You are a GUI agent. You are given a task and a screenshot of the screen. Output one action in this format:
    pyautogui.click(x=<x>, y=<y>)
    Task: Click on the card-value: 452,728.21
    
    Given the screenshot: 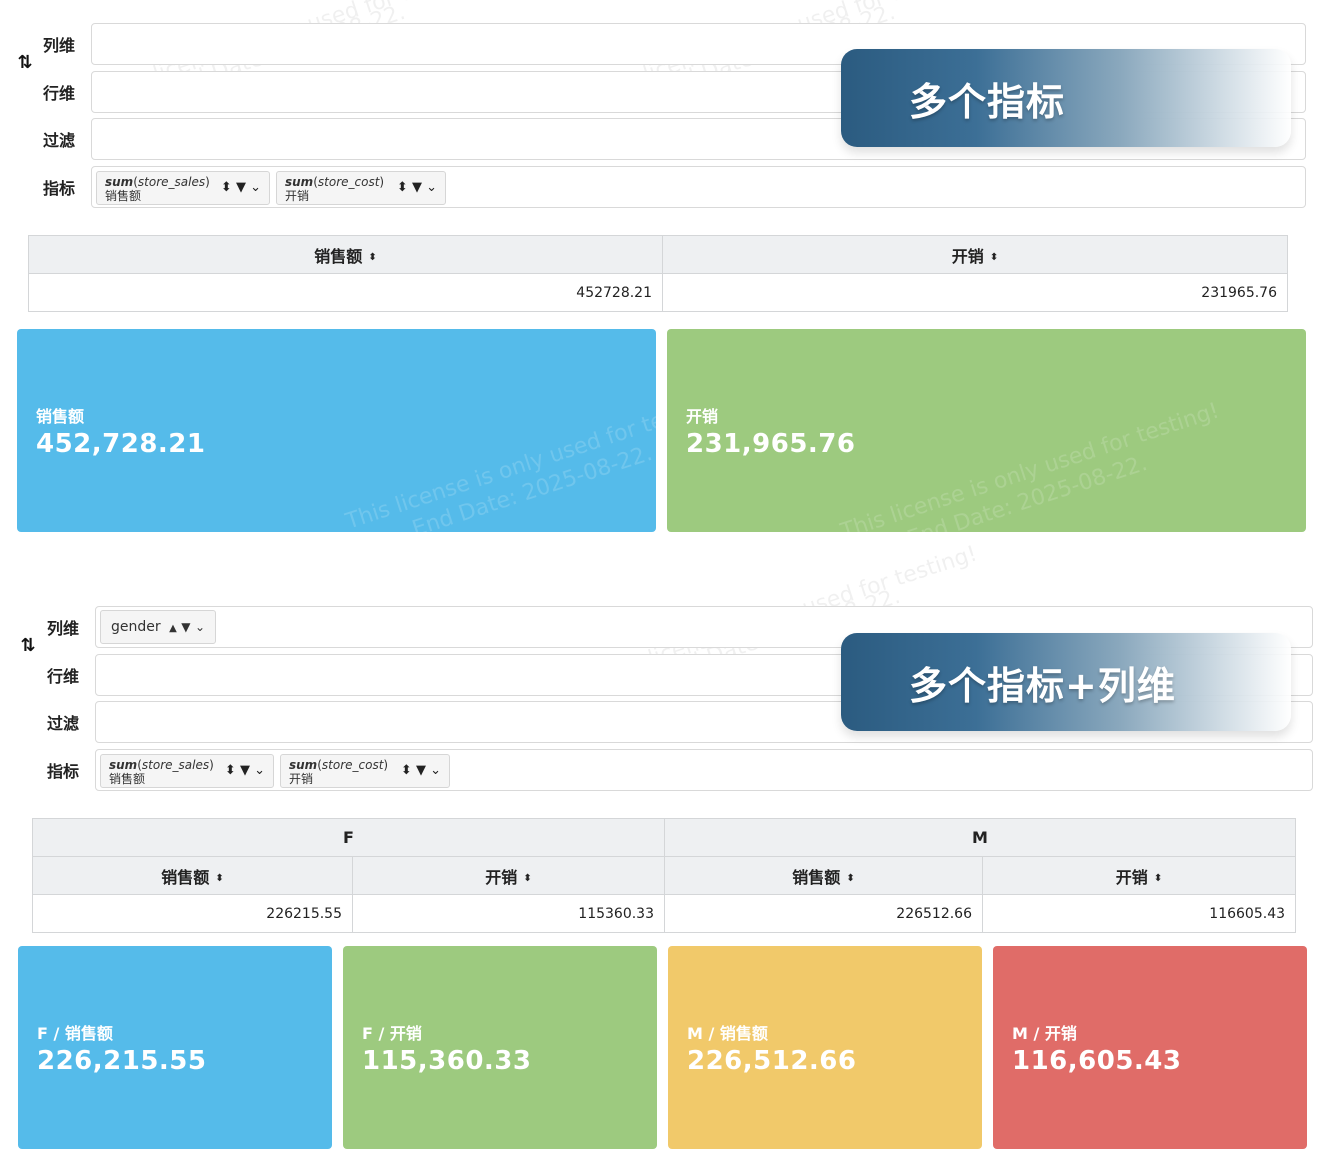 What is the action you would take?
    pyautogui.click(x=121, y=444)
    